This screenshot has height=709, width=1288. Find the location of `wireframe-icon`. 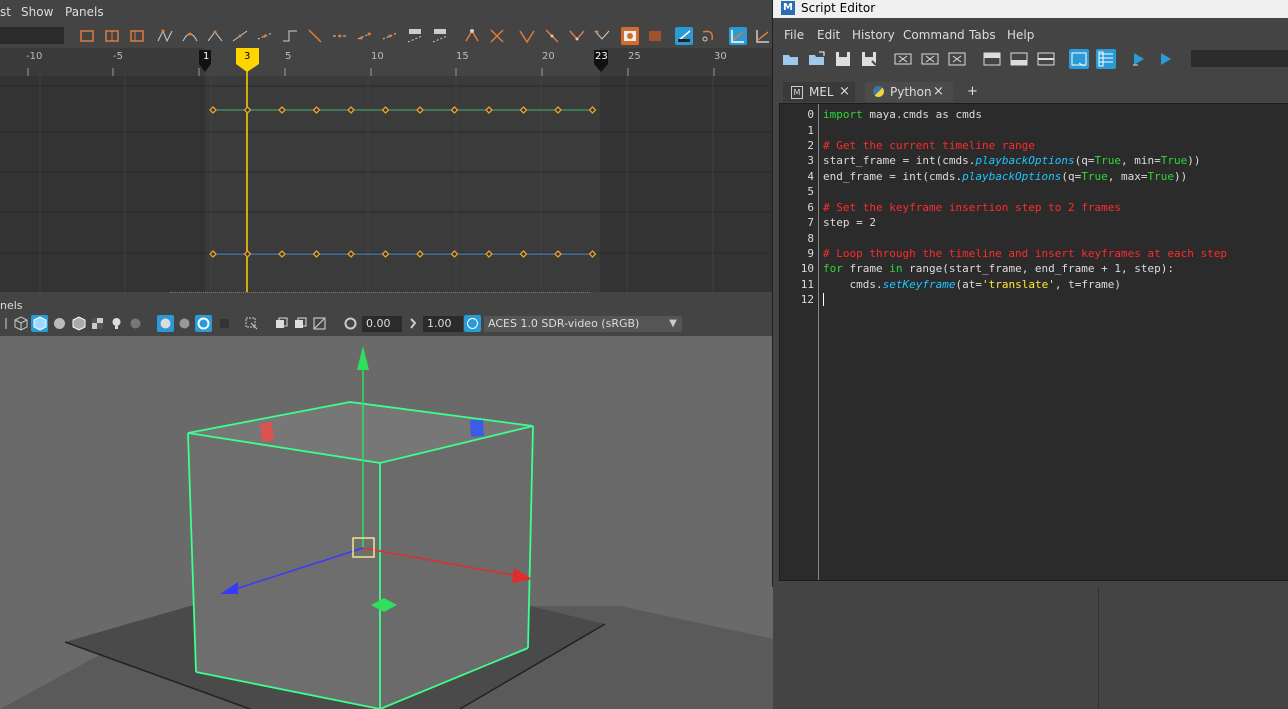

wireframe-icon is located at coordinates (20, 323).